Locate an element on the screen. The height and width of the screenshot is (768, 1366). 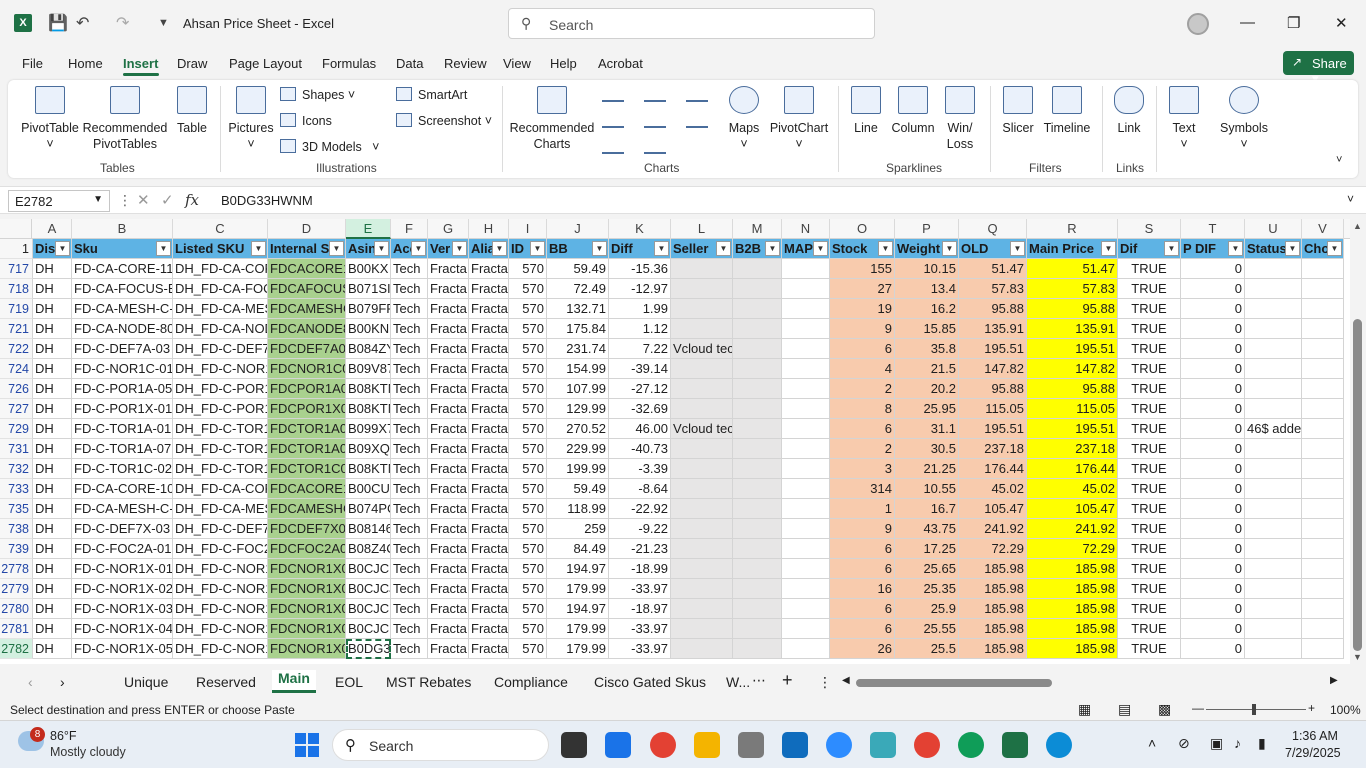
cell: 45.02 is located at coordinates (993, 489).